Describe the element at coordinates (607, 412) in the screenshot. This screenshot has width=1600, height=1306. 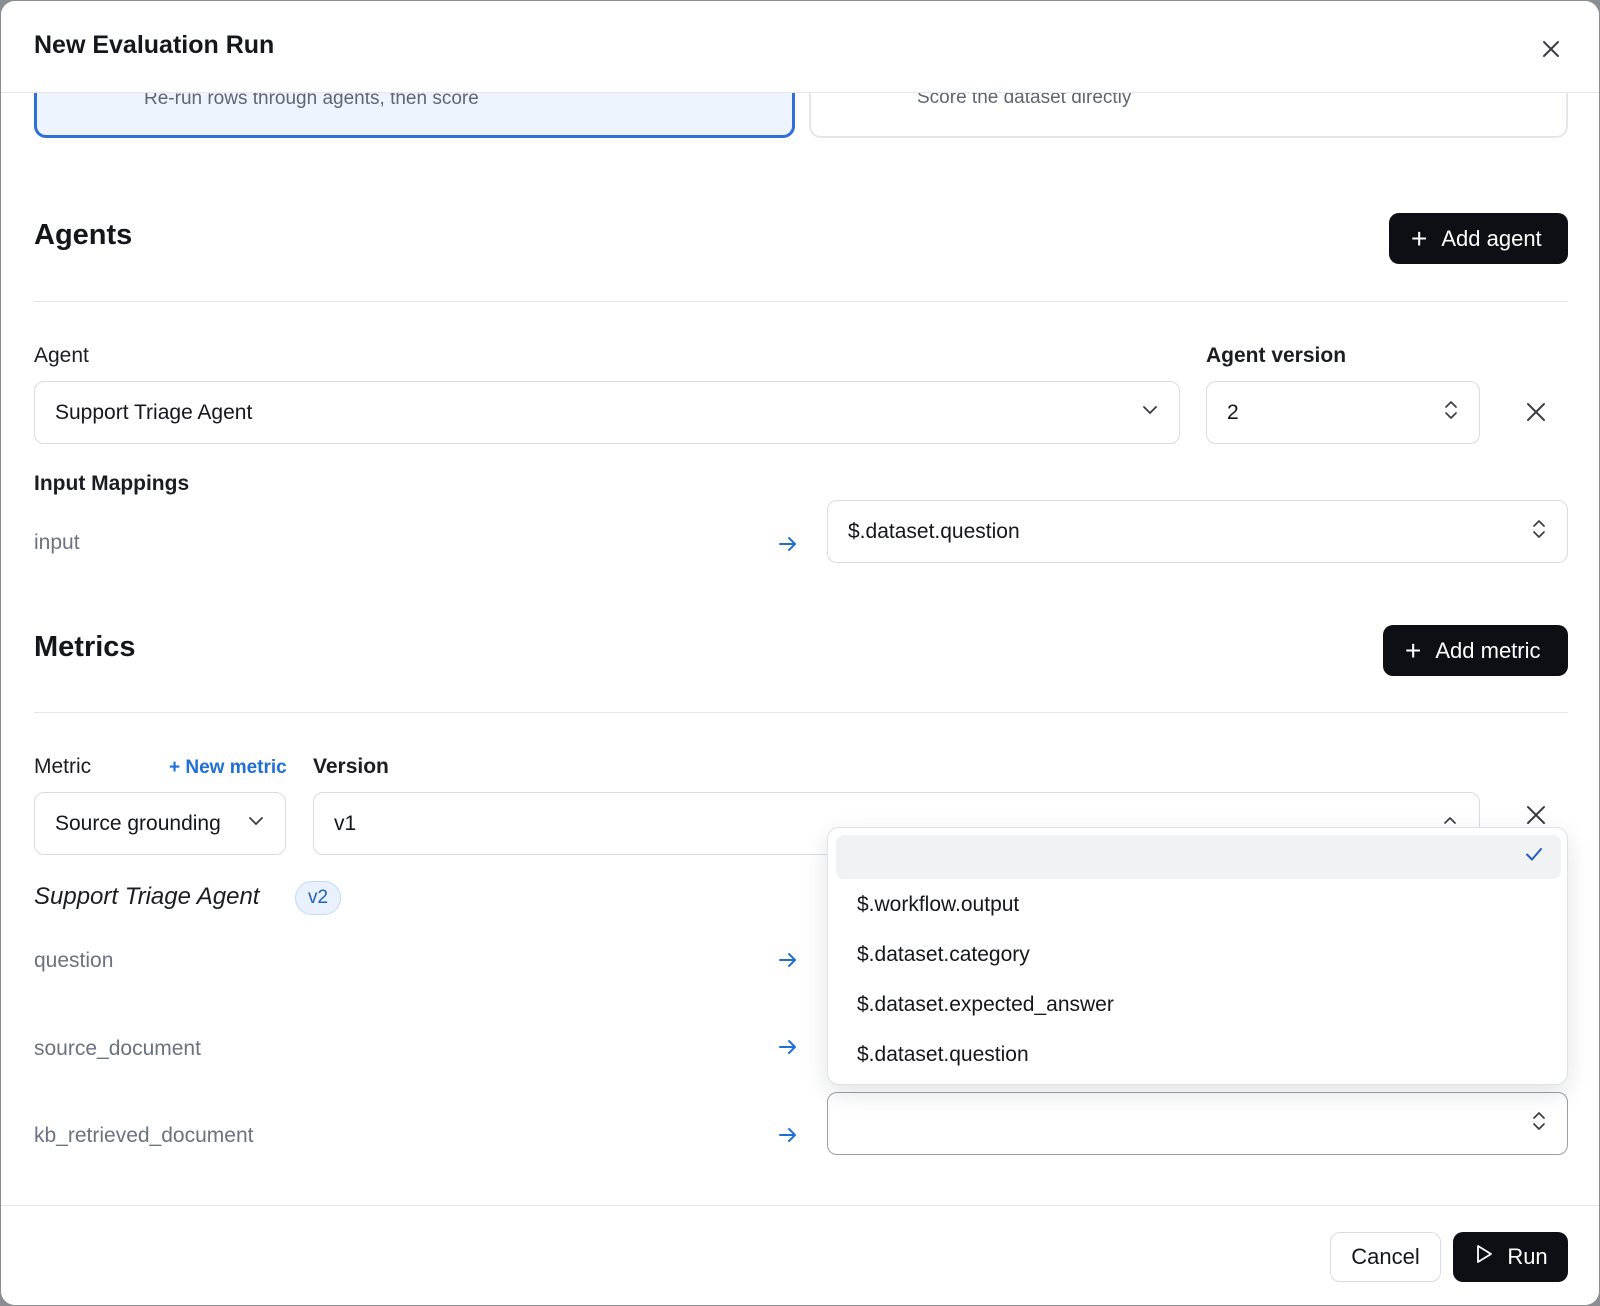
I see `agent-select: Support Triage Agent` at that location.